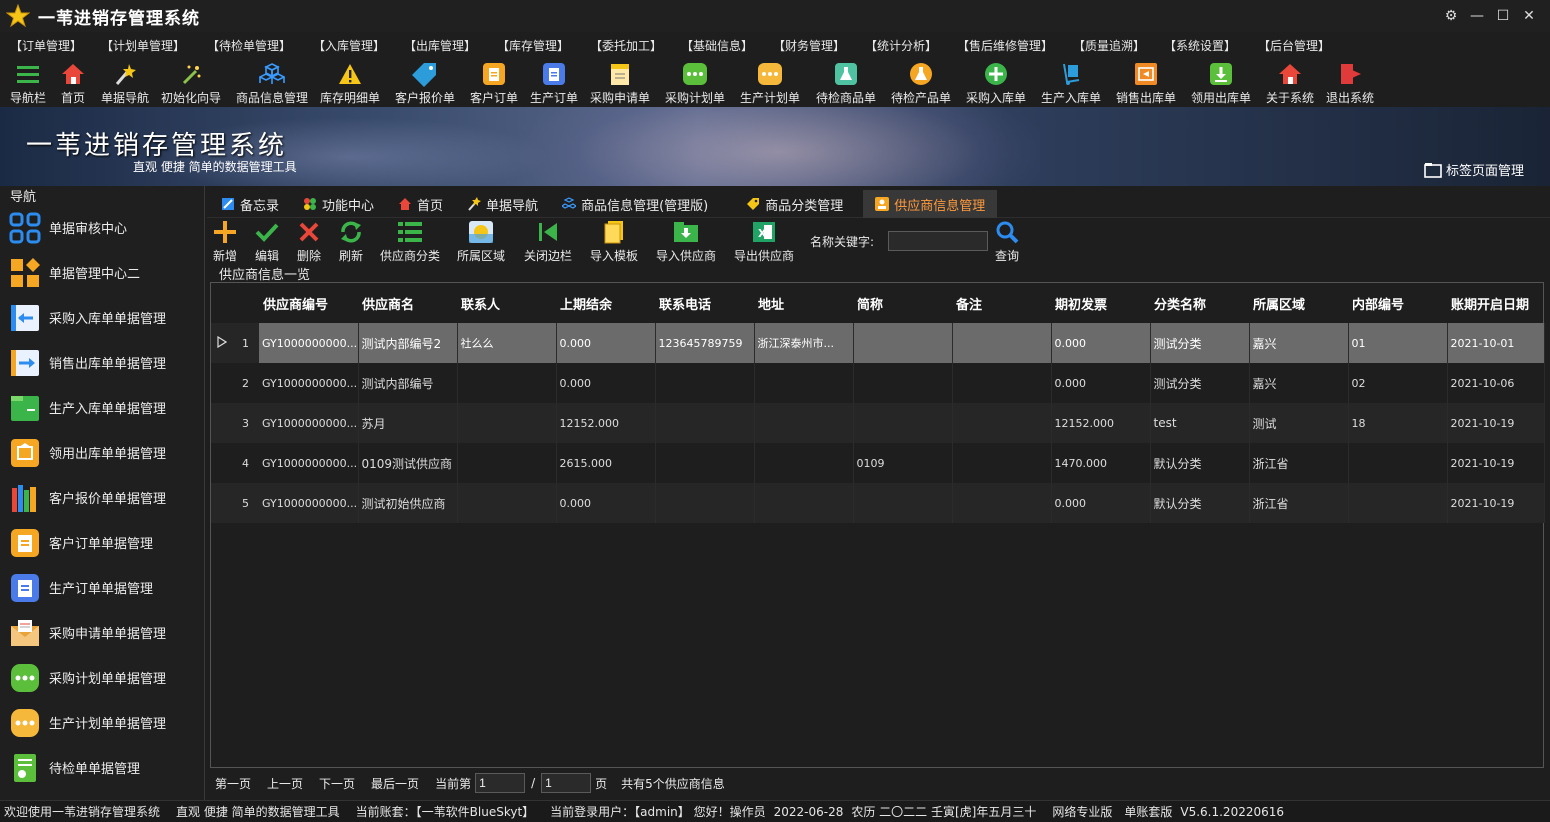 The image size is (1550, 822). What do you see at coordinates (408, 503) in the screenshot?
I see `table-cell: 测试初始供应商` at bounding box center [408, 503].